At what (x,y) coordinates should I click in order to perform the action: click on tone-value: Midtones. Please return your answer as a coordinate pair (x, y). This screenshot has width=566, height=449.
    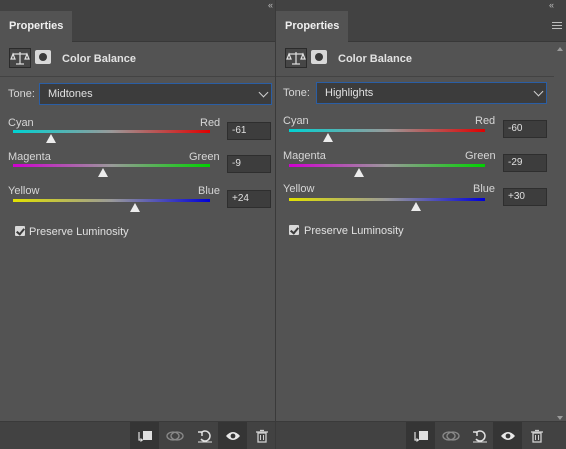
    Looking at the image, I should click on (70, 94).